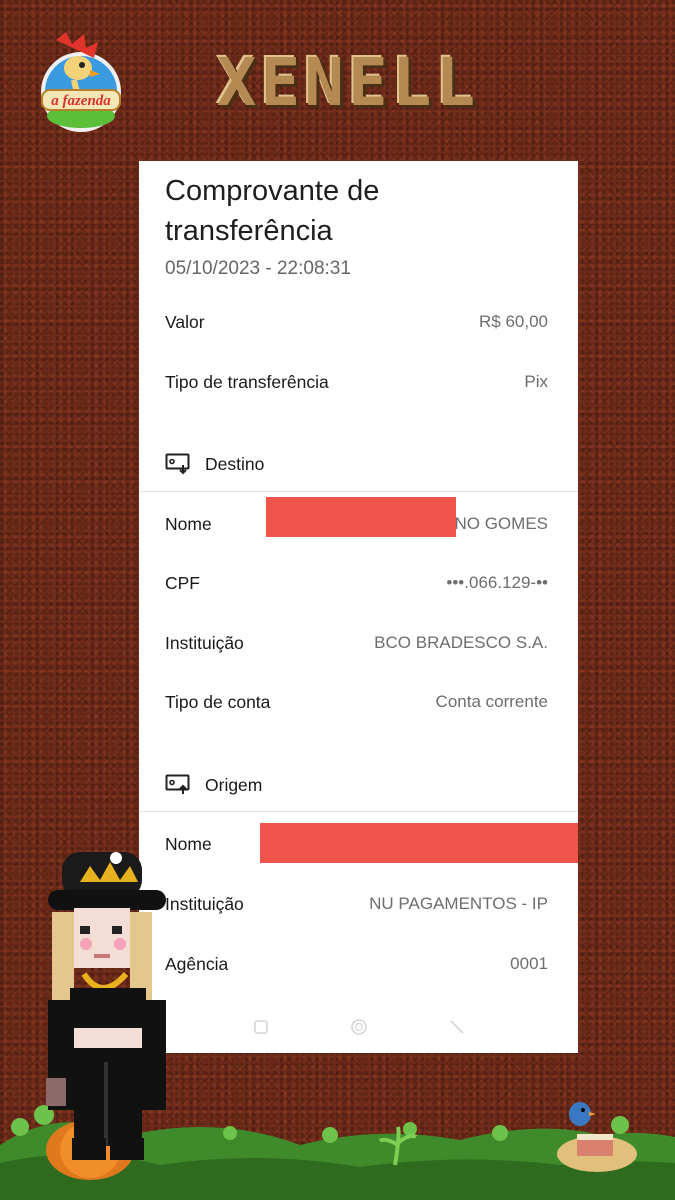  I want to click on row-label: Tipo de transferência, so click(247, 381).